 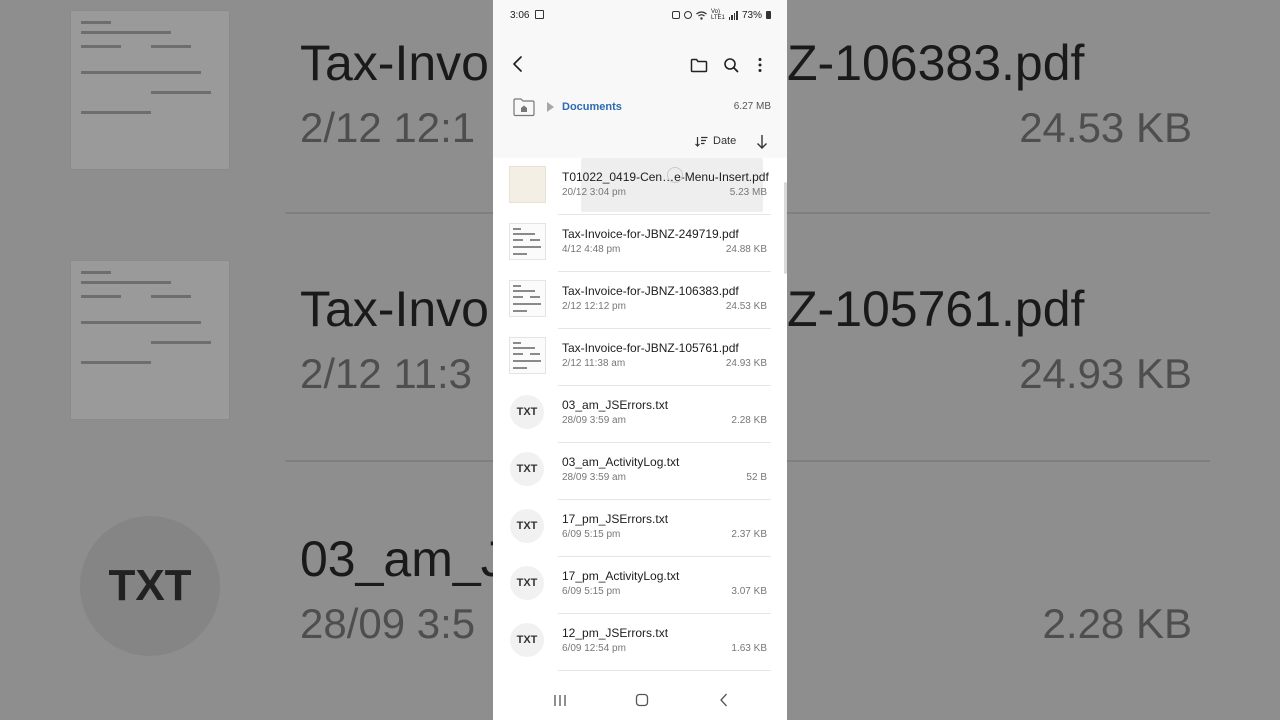 I want to click on bg-file-meta: 2/12 11:3, so click(x=386, y=373).